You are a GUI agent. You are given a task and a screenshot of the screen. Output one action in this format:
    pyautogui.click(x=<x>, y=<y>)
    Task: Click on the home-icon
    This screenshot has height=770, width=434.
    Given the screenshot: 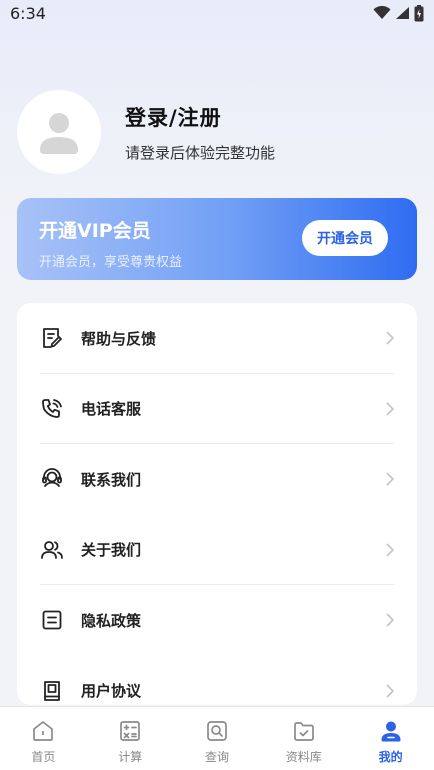 What is the action you would take?
    pyautogui.click(x=43, y=731)
    